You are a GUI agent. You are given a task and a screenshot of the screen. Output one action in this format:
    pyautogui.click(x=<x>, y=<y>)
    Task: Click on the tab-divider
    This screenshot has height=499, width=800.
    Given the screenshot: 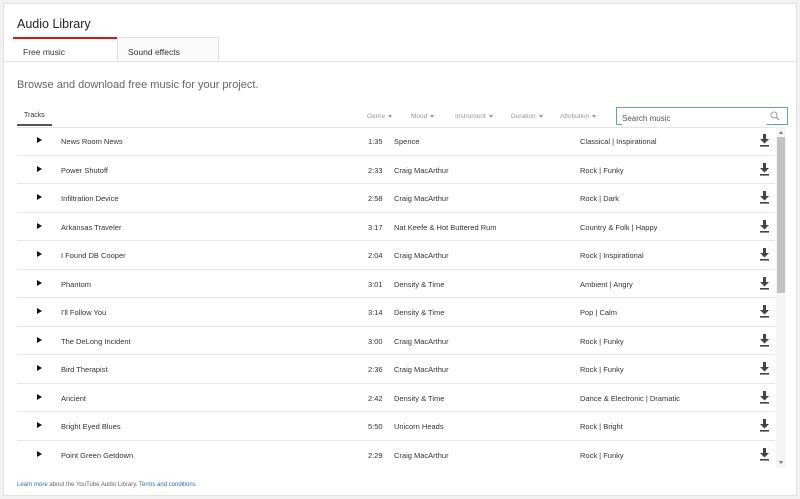 What is the action you would take?
    pyautogui.click(x=400, y=61)
    